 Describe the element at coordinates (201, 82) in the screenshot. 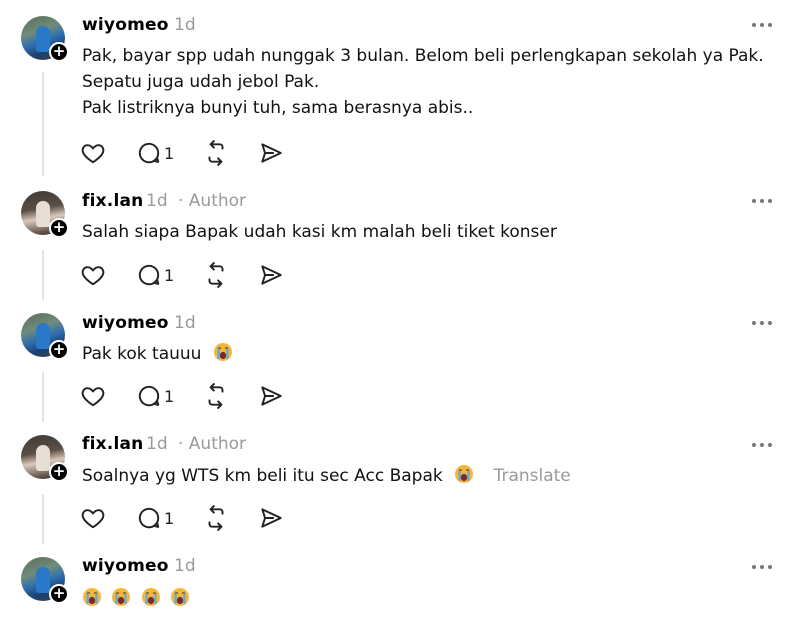

I see `post-text-line: Sepatu juga udah jebol Pak.` at that location.